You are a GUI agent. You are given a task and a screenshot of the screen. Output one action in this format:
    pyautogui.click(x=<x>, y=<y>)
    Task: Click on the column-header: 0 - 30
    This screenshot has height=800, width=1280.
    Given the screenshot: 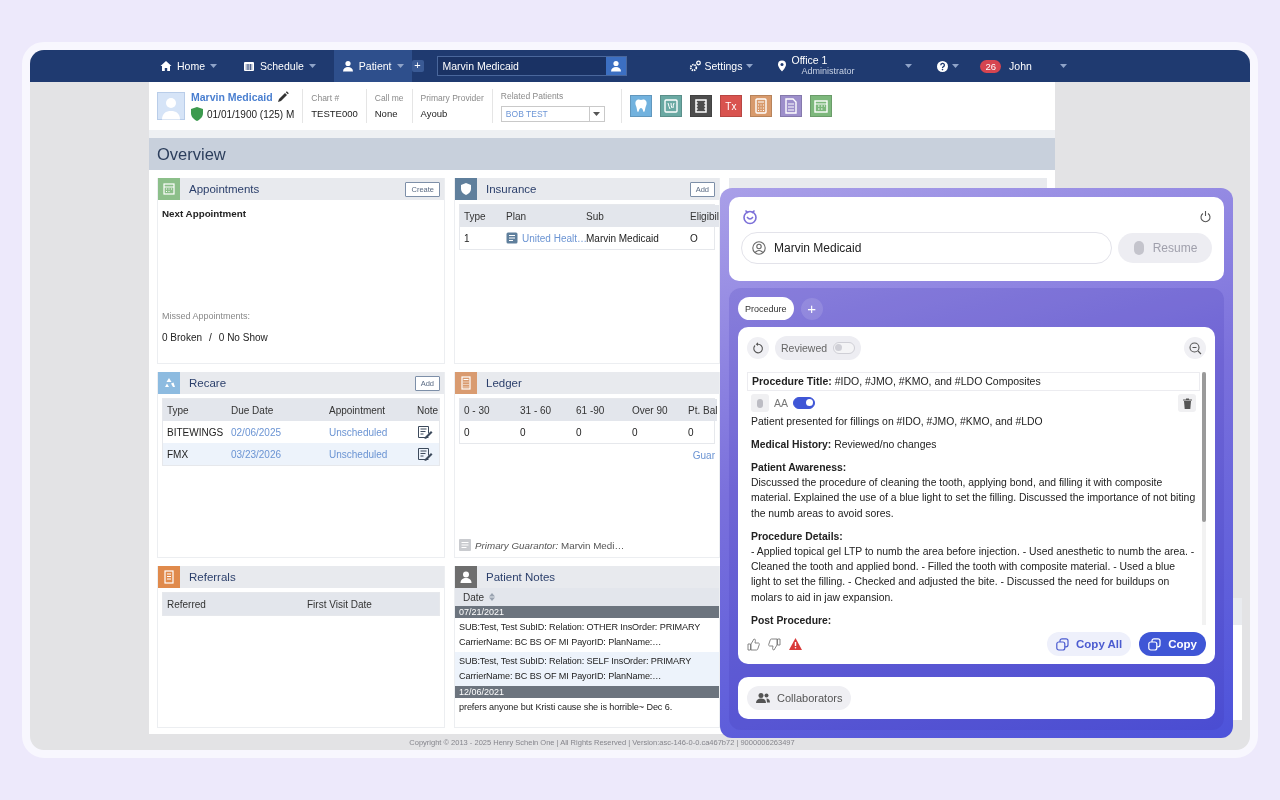 What is the action you would take?
    pyautogui.click(x=488, y=410)
    